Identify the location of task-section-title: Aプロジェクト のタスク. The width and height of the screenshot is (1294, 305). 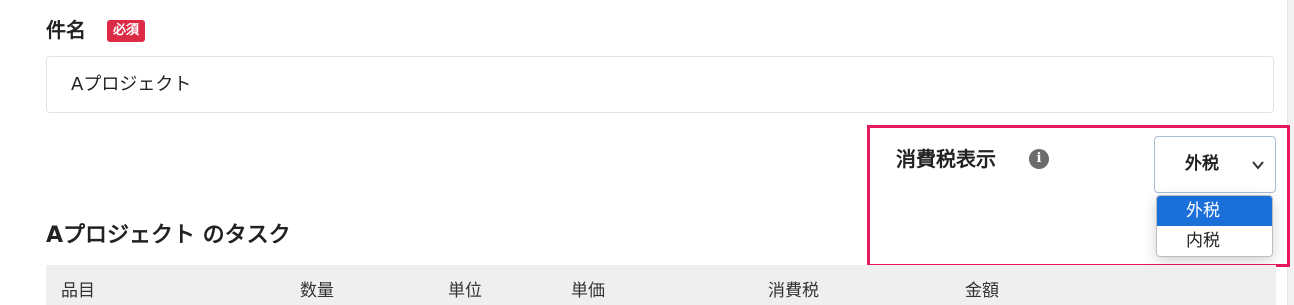
(168, 235).